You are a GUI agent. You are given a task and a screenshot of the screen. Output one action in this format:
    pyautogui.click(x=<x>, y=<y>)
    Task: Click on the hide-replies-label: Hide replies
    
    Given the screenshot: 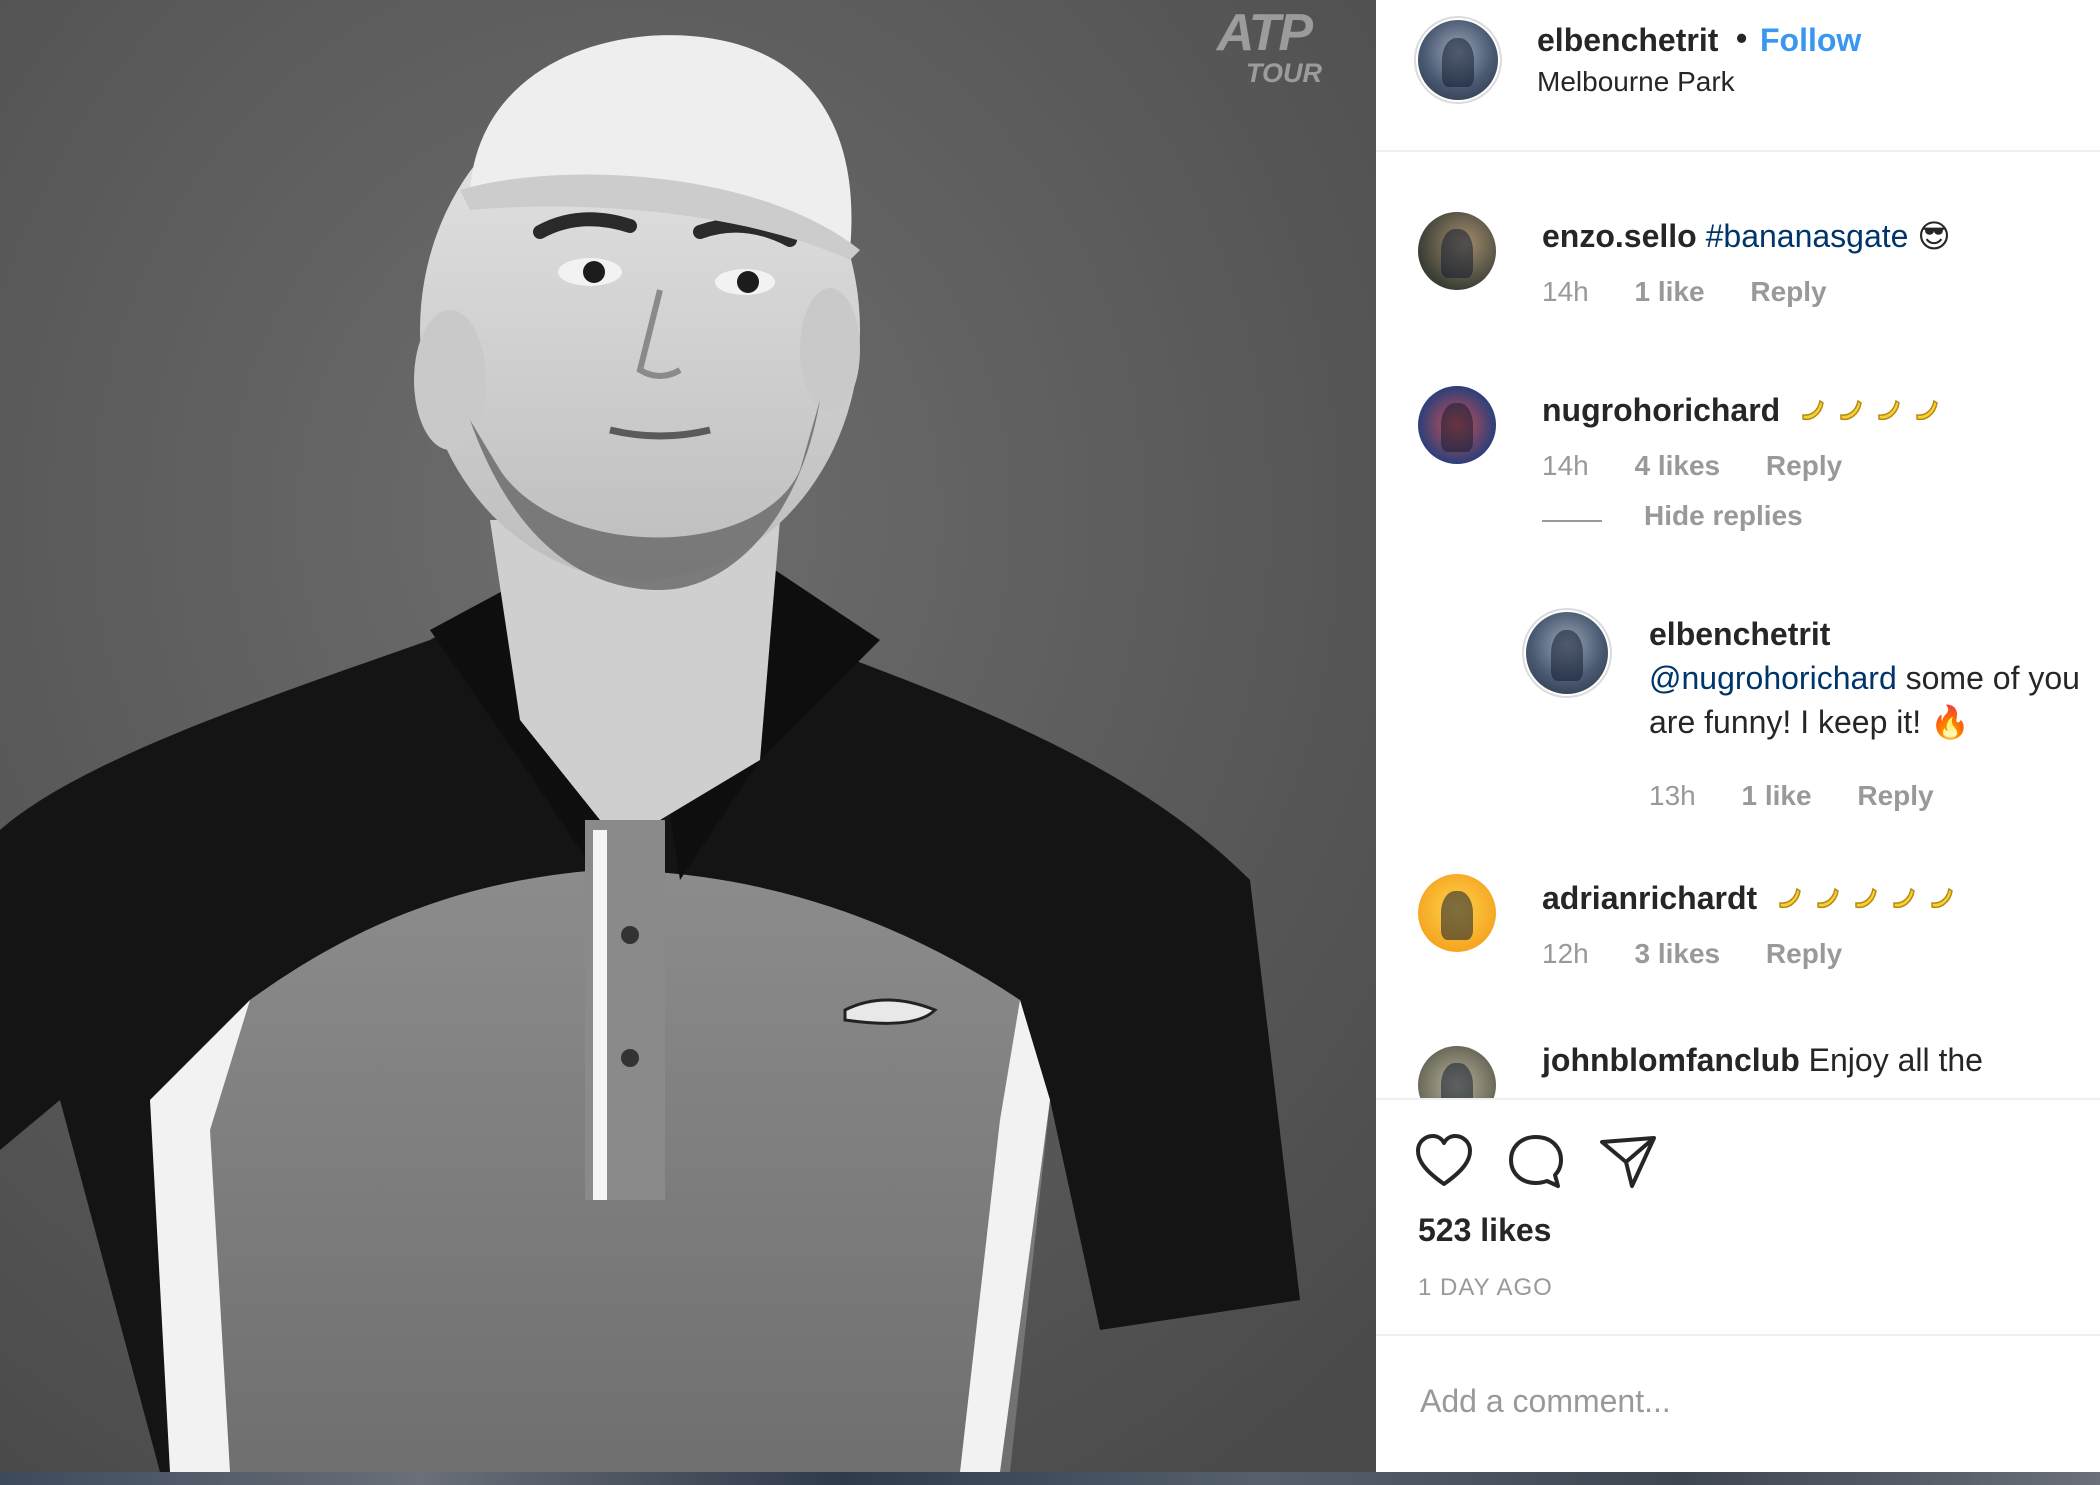 What is the action you would take?
    pyautogui.click(x=1723, y=516)
    